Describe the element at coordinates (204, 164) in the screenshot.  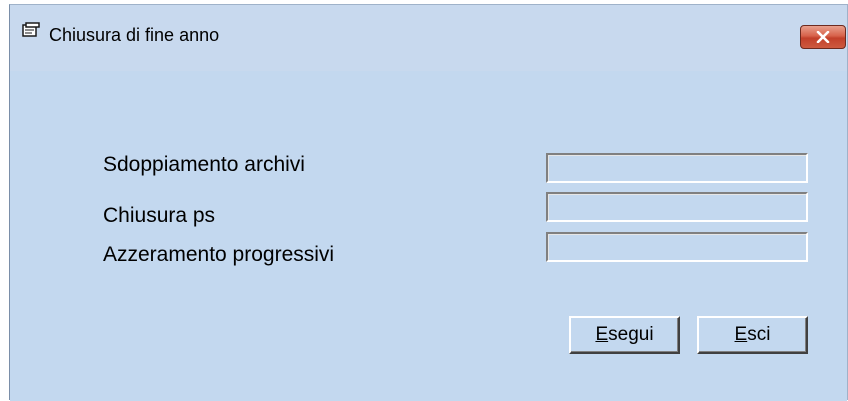
I see `label-sdoppiamento-archivi: Sdoppiamento archivi` at that location.